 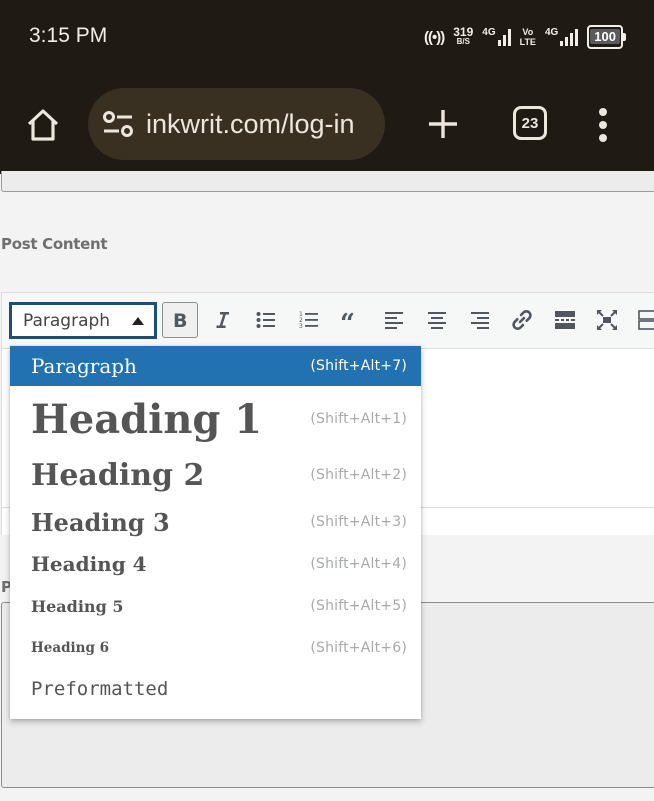 I want to click on svg-text: B, so click(x=180, y=321).